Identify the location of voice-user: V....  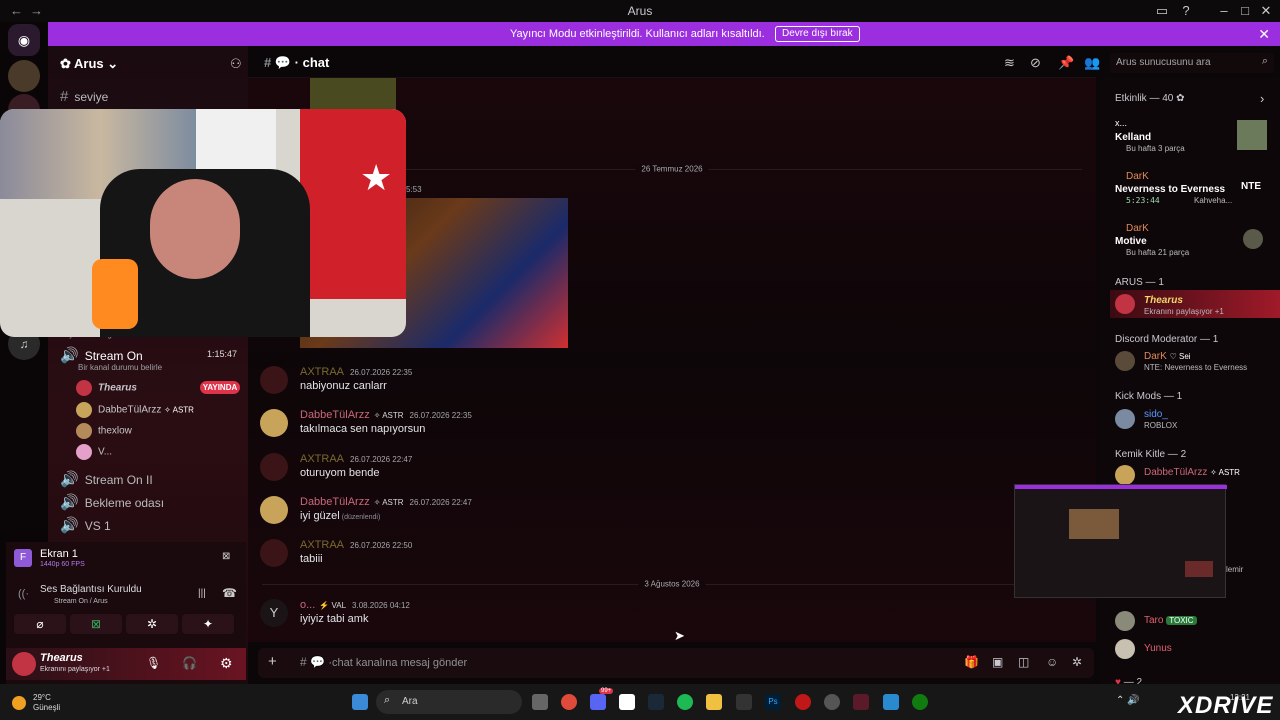
(94, 452).